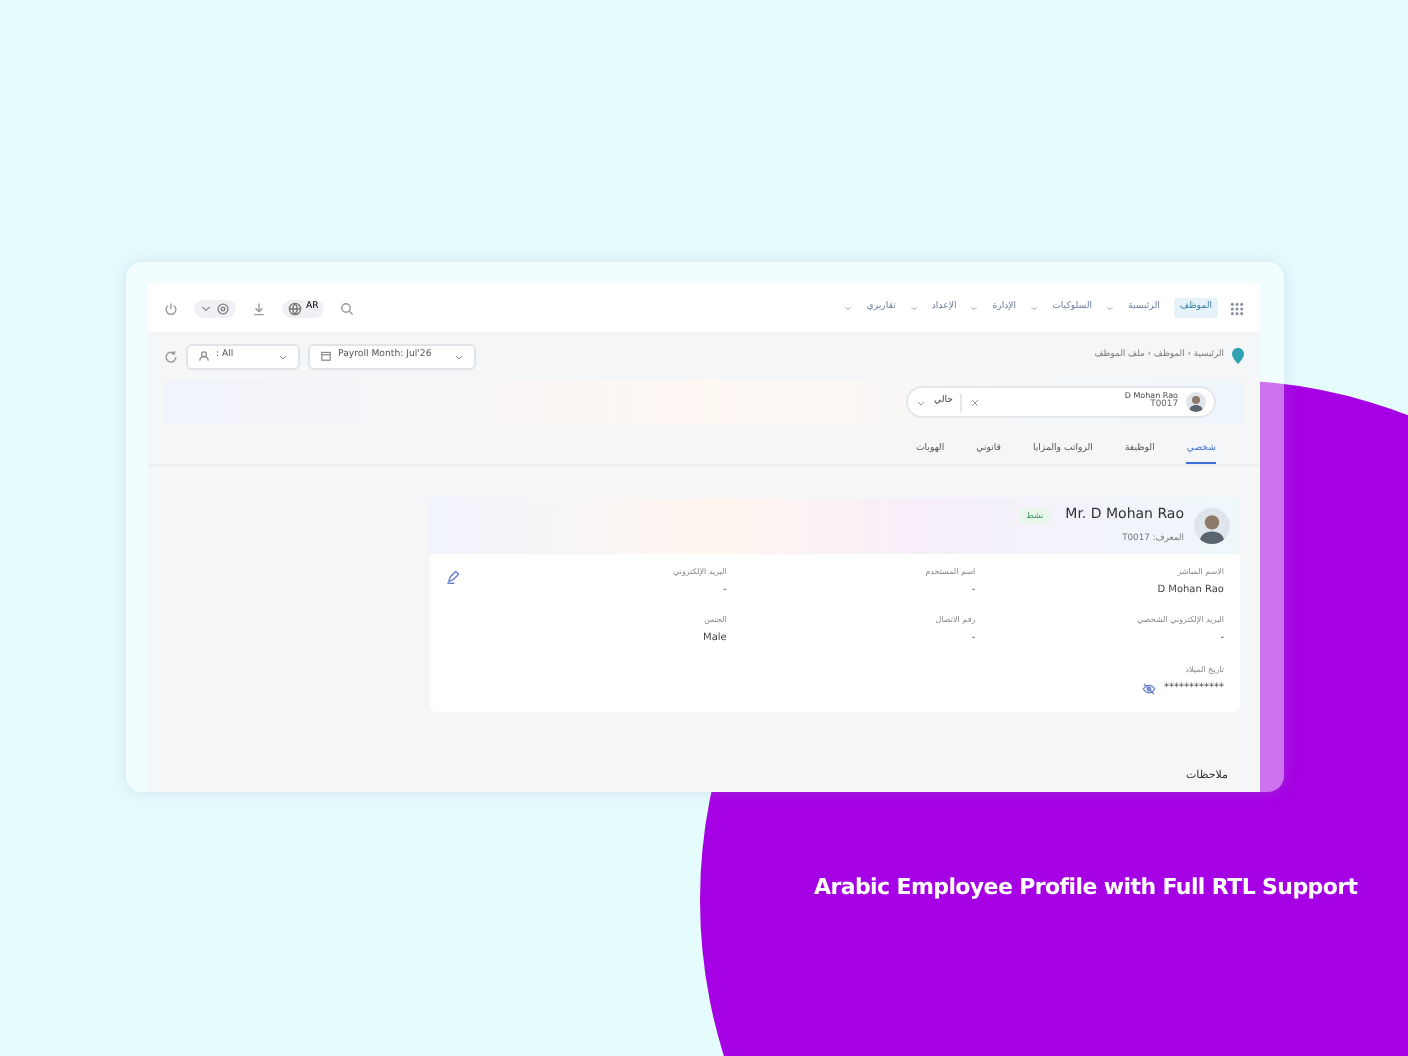  I want to click on grid-icon, so click(1237, 308).